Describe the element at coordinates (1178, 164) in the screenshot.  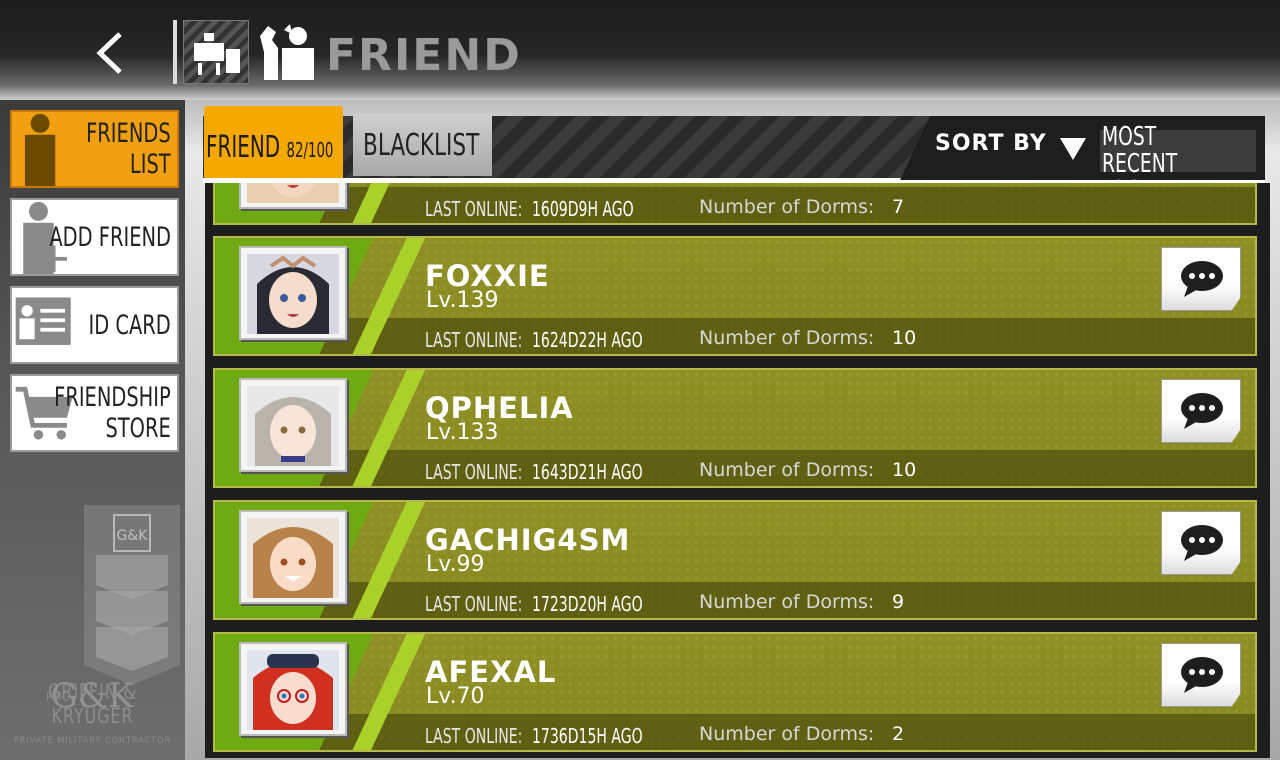
I see `sort-select: MOST RECENT LOGIN` at that location.